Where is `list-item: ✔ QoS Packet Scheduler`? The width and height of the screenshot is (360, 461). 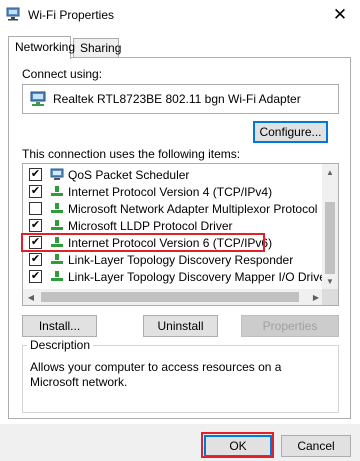 list-item: ✔ QoS Packet Scheduler is located at coordinates (173, 174).